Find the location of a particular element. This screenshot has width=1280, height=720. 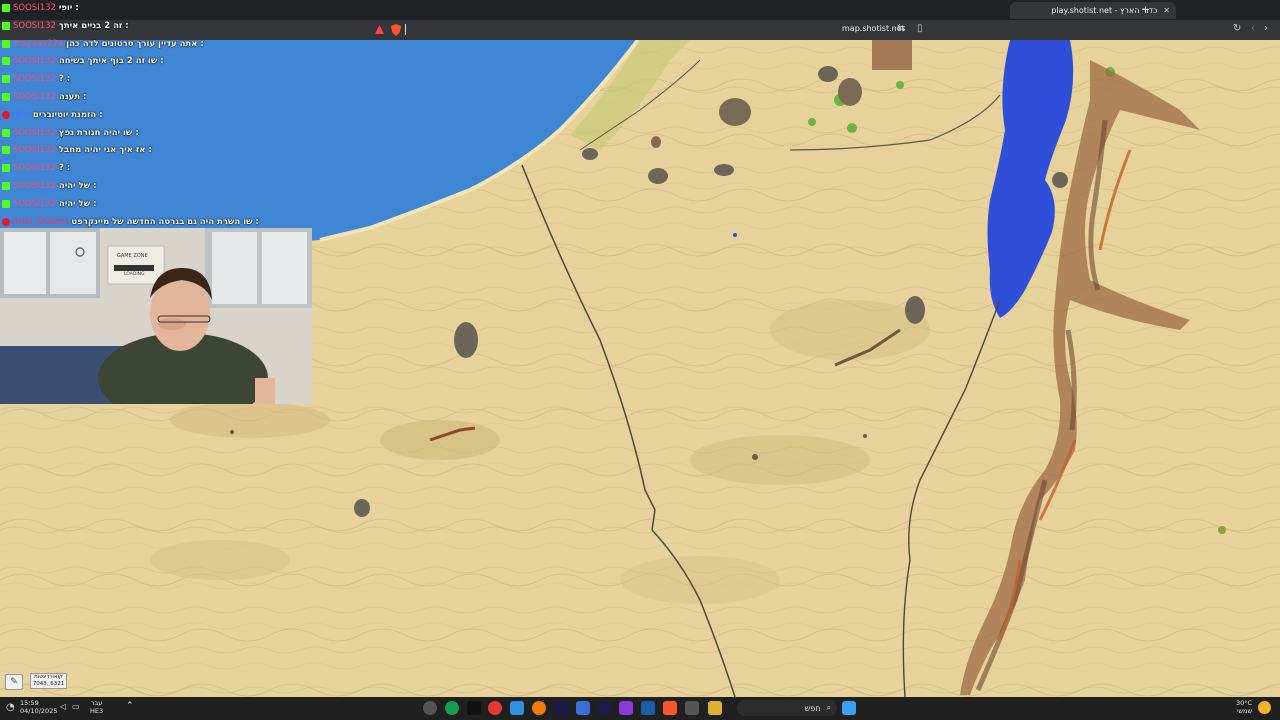

chevron-up-icon: ⌃ is located at coordinates (130, 706).